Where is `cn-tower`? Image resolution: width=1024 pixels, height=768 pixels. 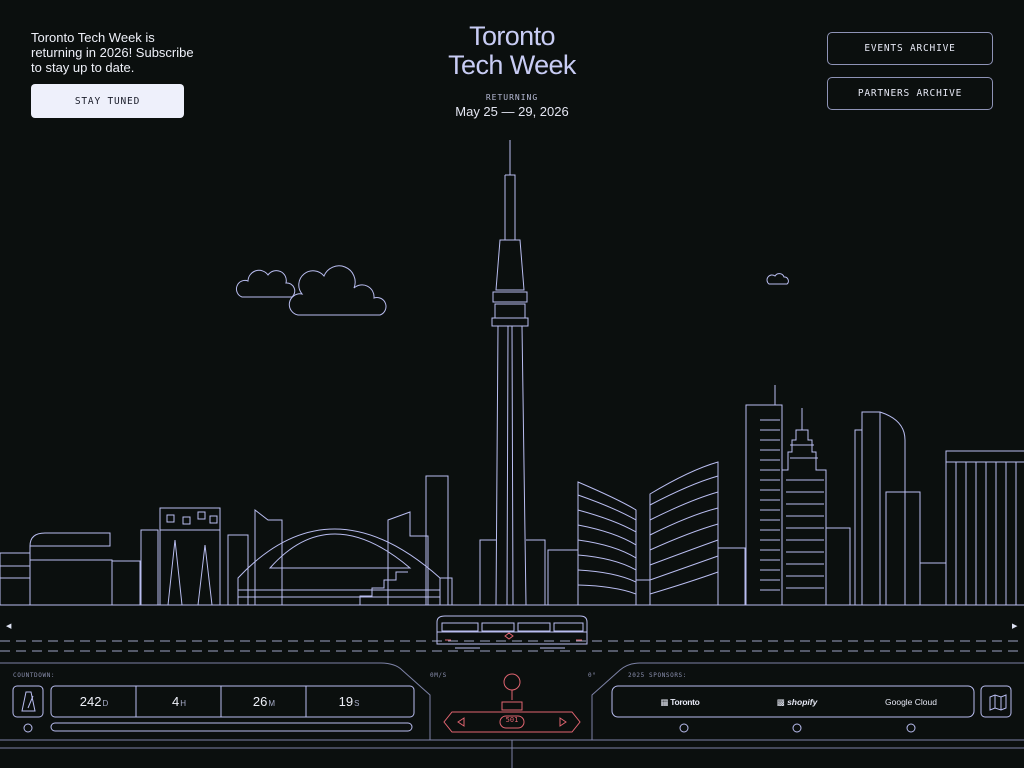
cn-tower is located at coordinates (510, 215).